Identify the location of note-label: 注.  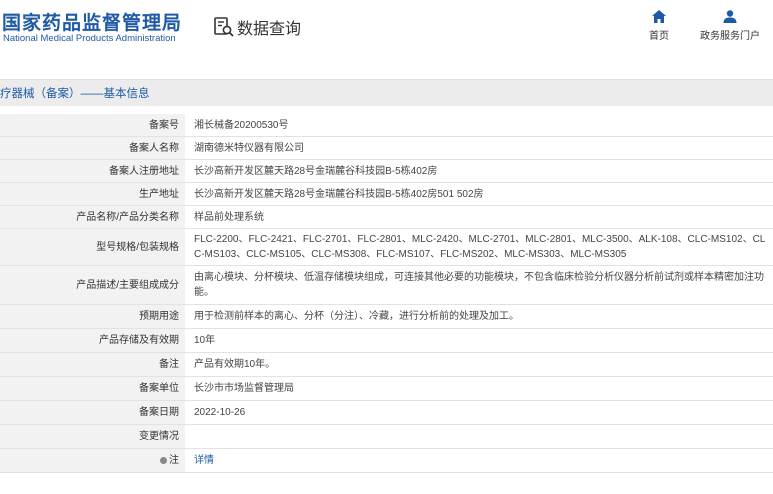
(174, 460).